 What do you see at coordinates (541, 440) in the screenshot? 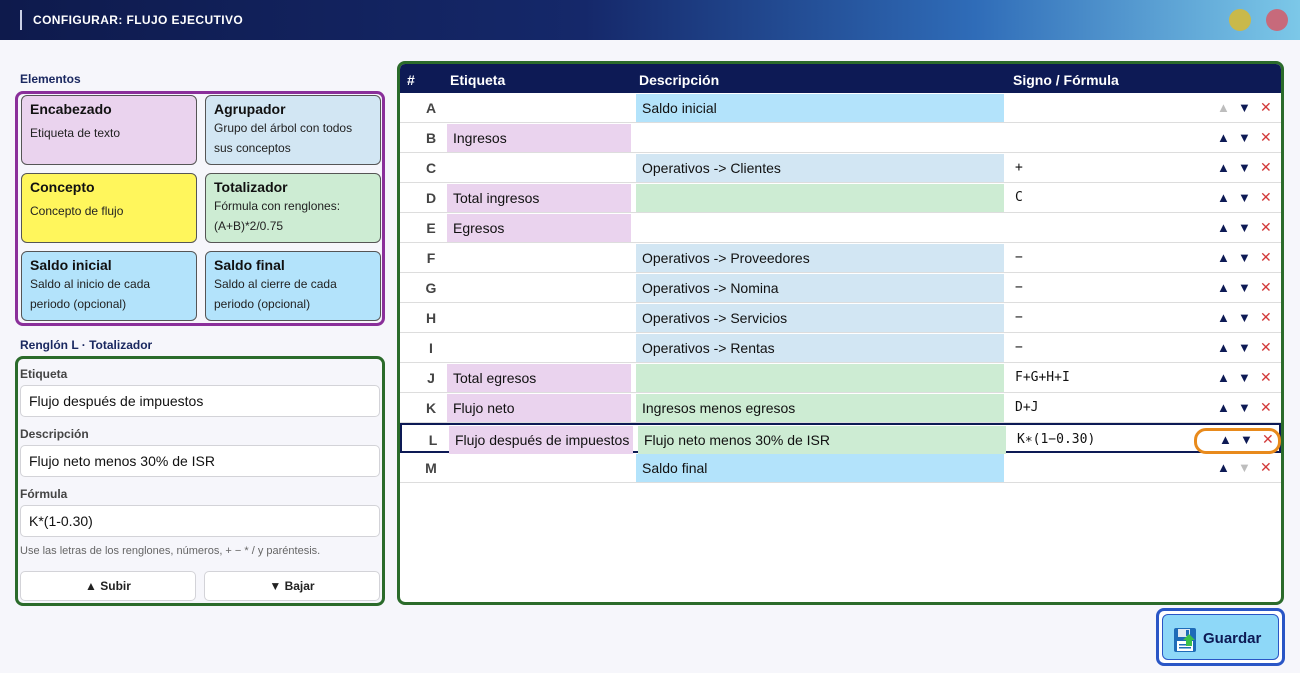
I see `row-label-cell: Flujo después de impuestos` at bounding box center [541, 440].